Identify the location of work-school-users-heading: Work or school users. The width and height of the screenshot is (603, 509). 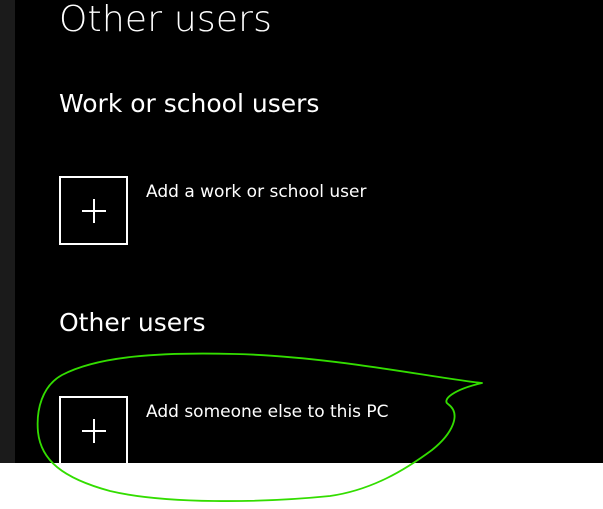
(189, 103).